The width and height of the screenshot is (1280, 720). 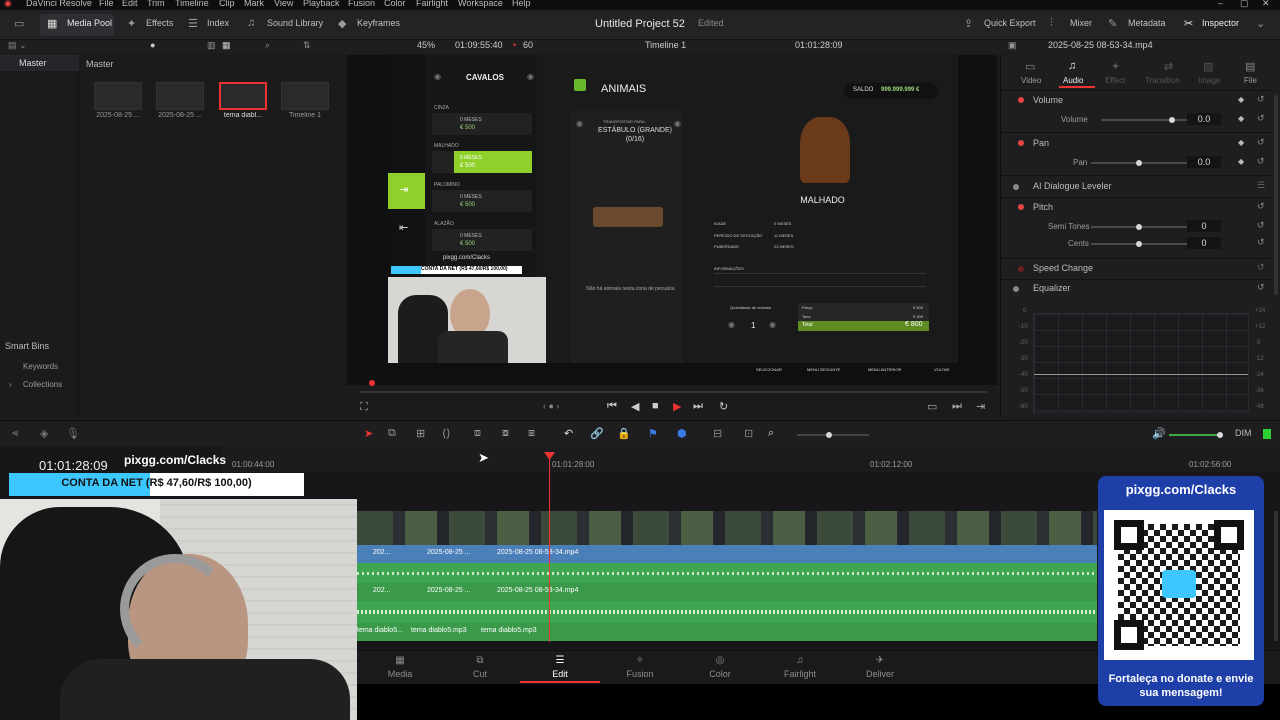 I want to click on scrub-bar, so click(x=673, y=392).